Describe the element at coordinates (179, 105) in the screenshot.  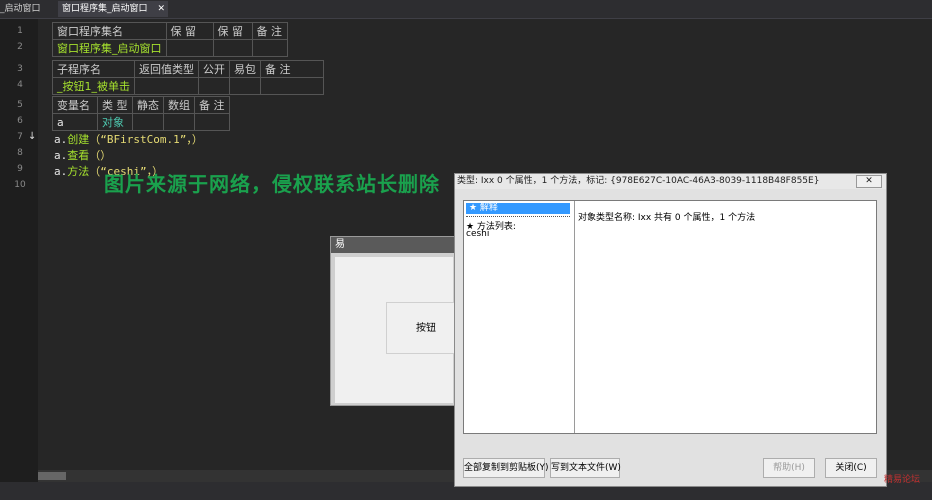
I see `table-header: 数组` at that location.